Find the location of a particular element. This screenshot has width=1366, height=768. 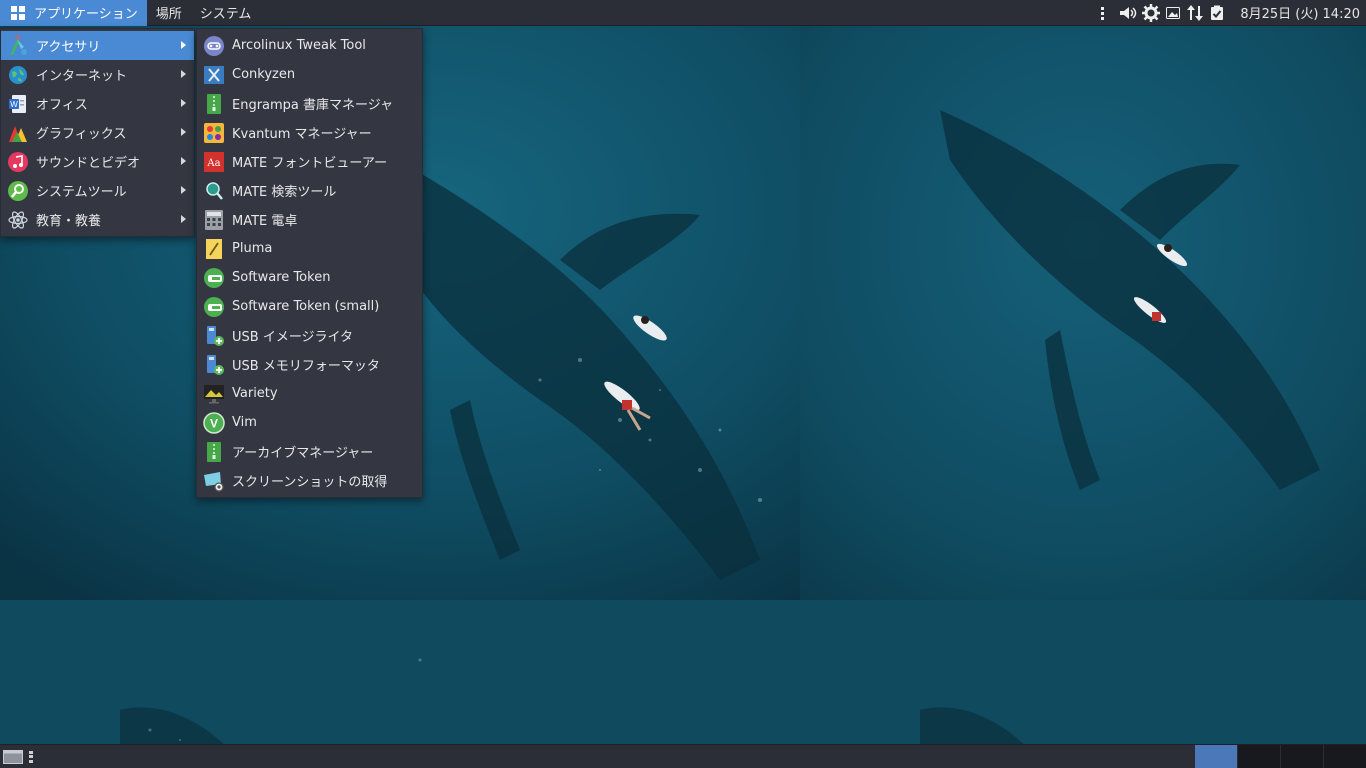

image-viewer-icon is located at coordinates (1173, 13).